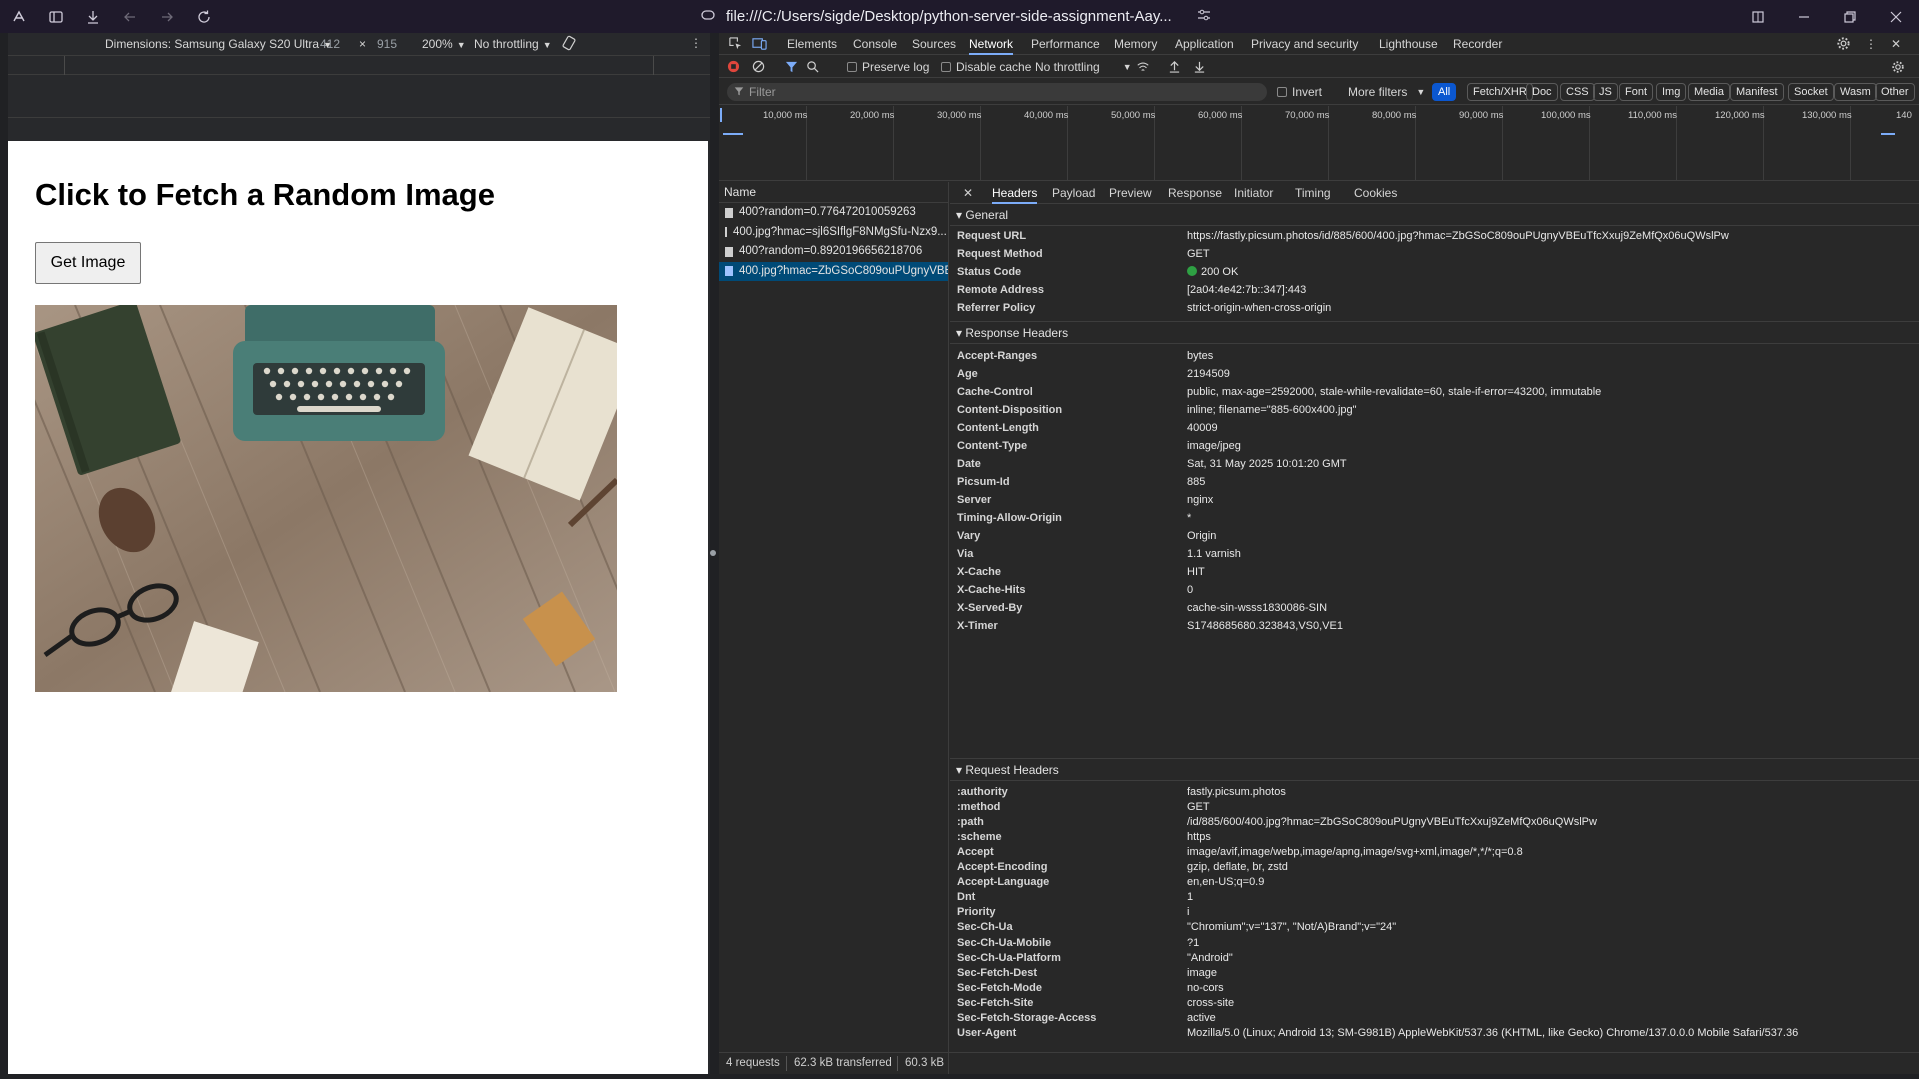  I want to click on restore-icon, so click(1850, 16).